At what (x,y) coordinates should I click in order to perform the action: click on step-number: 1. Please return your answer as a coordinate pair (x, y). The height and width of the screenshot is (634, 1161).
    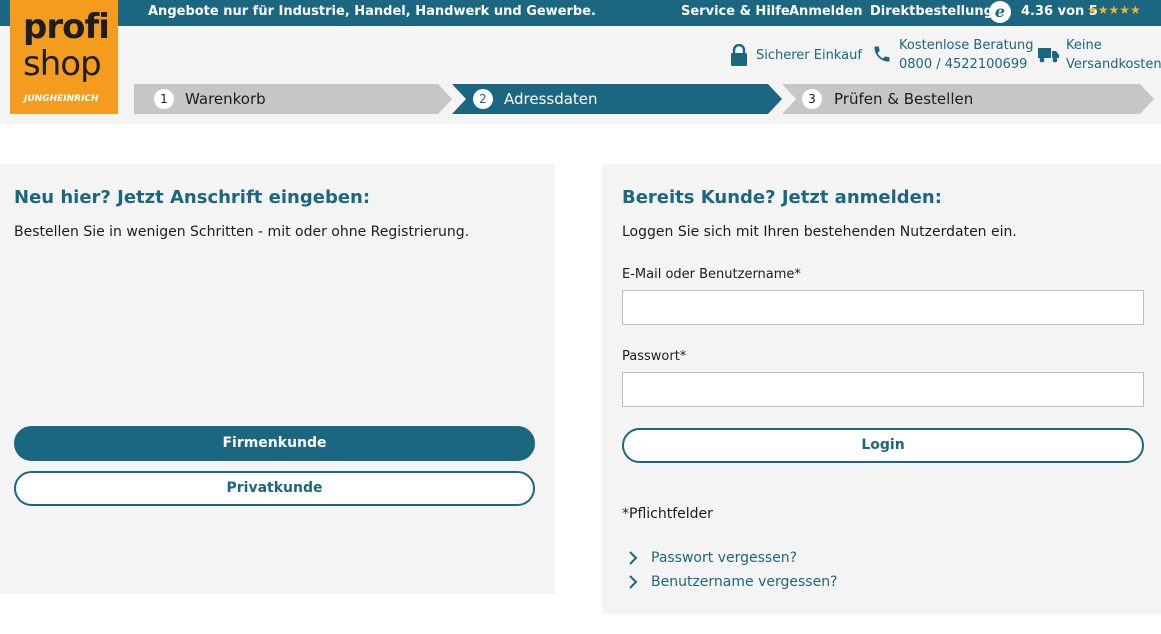
    Looking at the image, I should click on (164, 99).